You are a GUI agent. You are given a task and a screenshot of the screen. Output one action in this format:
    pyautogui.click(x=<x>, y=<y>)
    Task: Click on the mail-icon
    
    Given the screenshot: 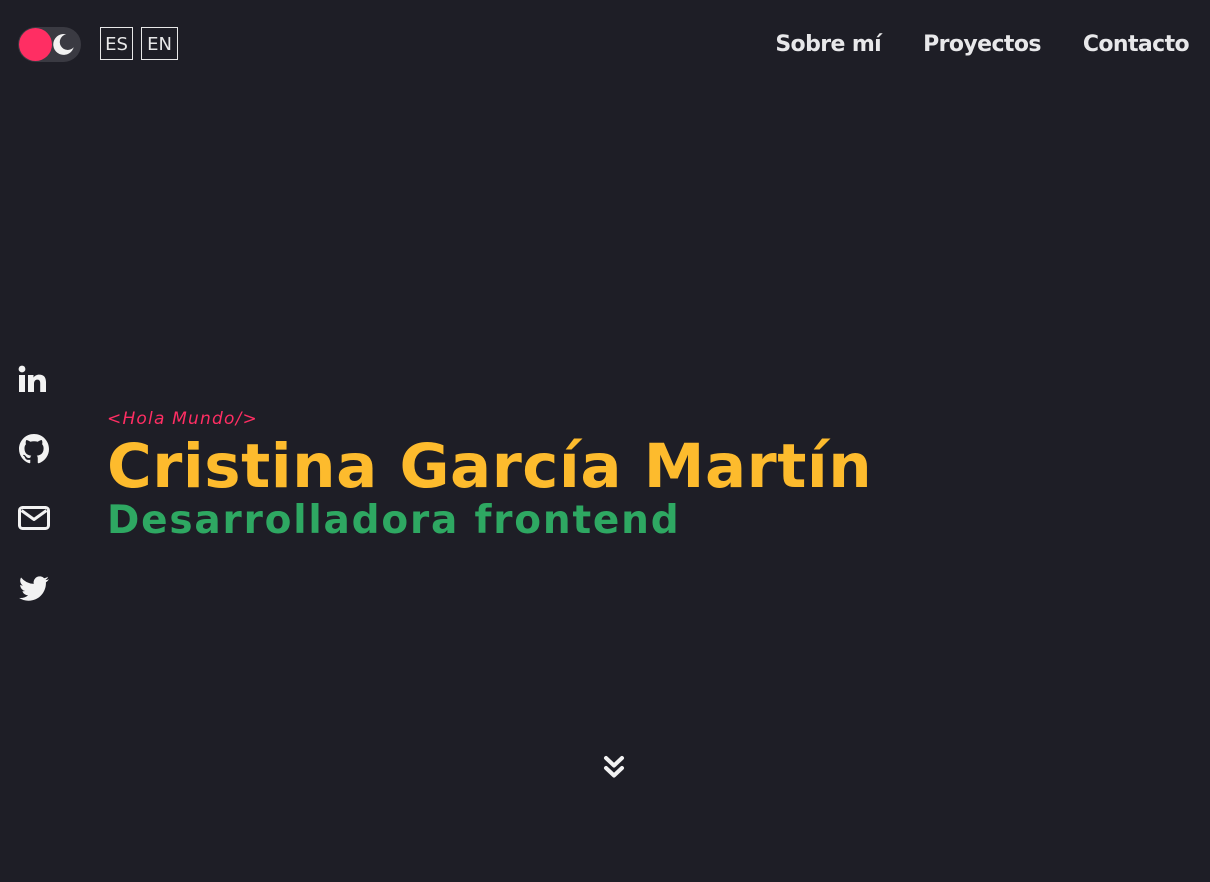 What is the action you would take?
    pyautogui.click(x=34, y=518)
    